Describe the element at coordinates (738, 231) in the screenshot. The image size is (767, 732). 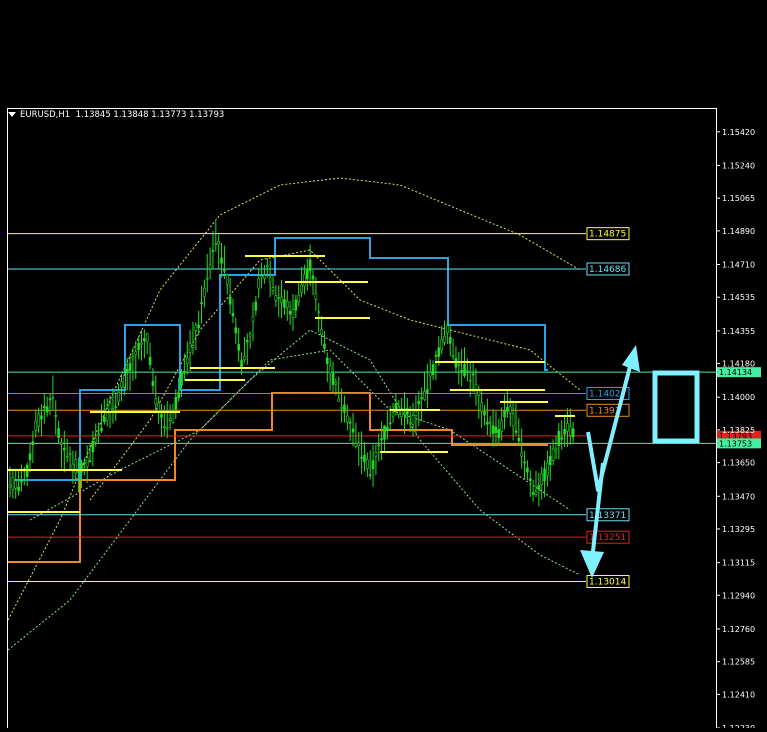
I see `axis-tick-label: 1.14890` at that location.